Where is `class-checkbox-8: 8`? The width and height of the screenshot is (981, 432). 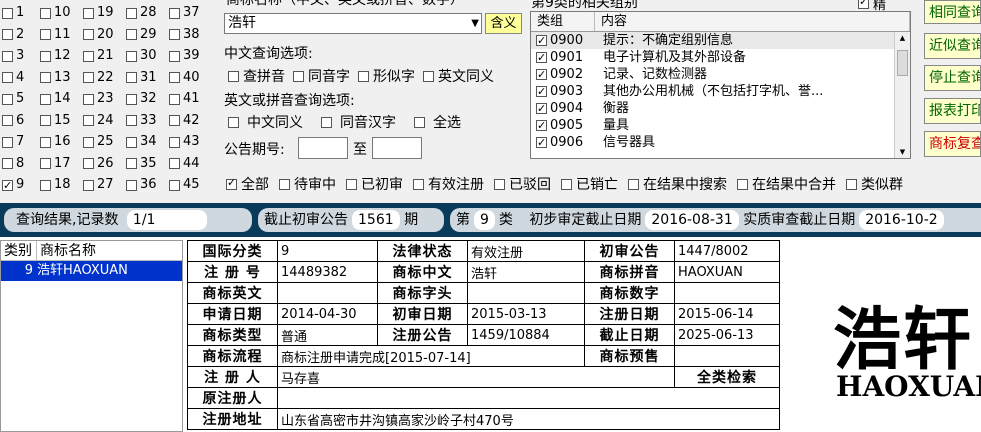
class-checkbox-8: 8 is located at coordinates (13, 164).